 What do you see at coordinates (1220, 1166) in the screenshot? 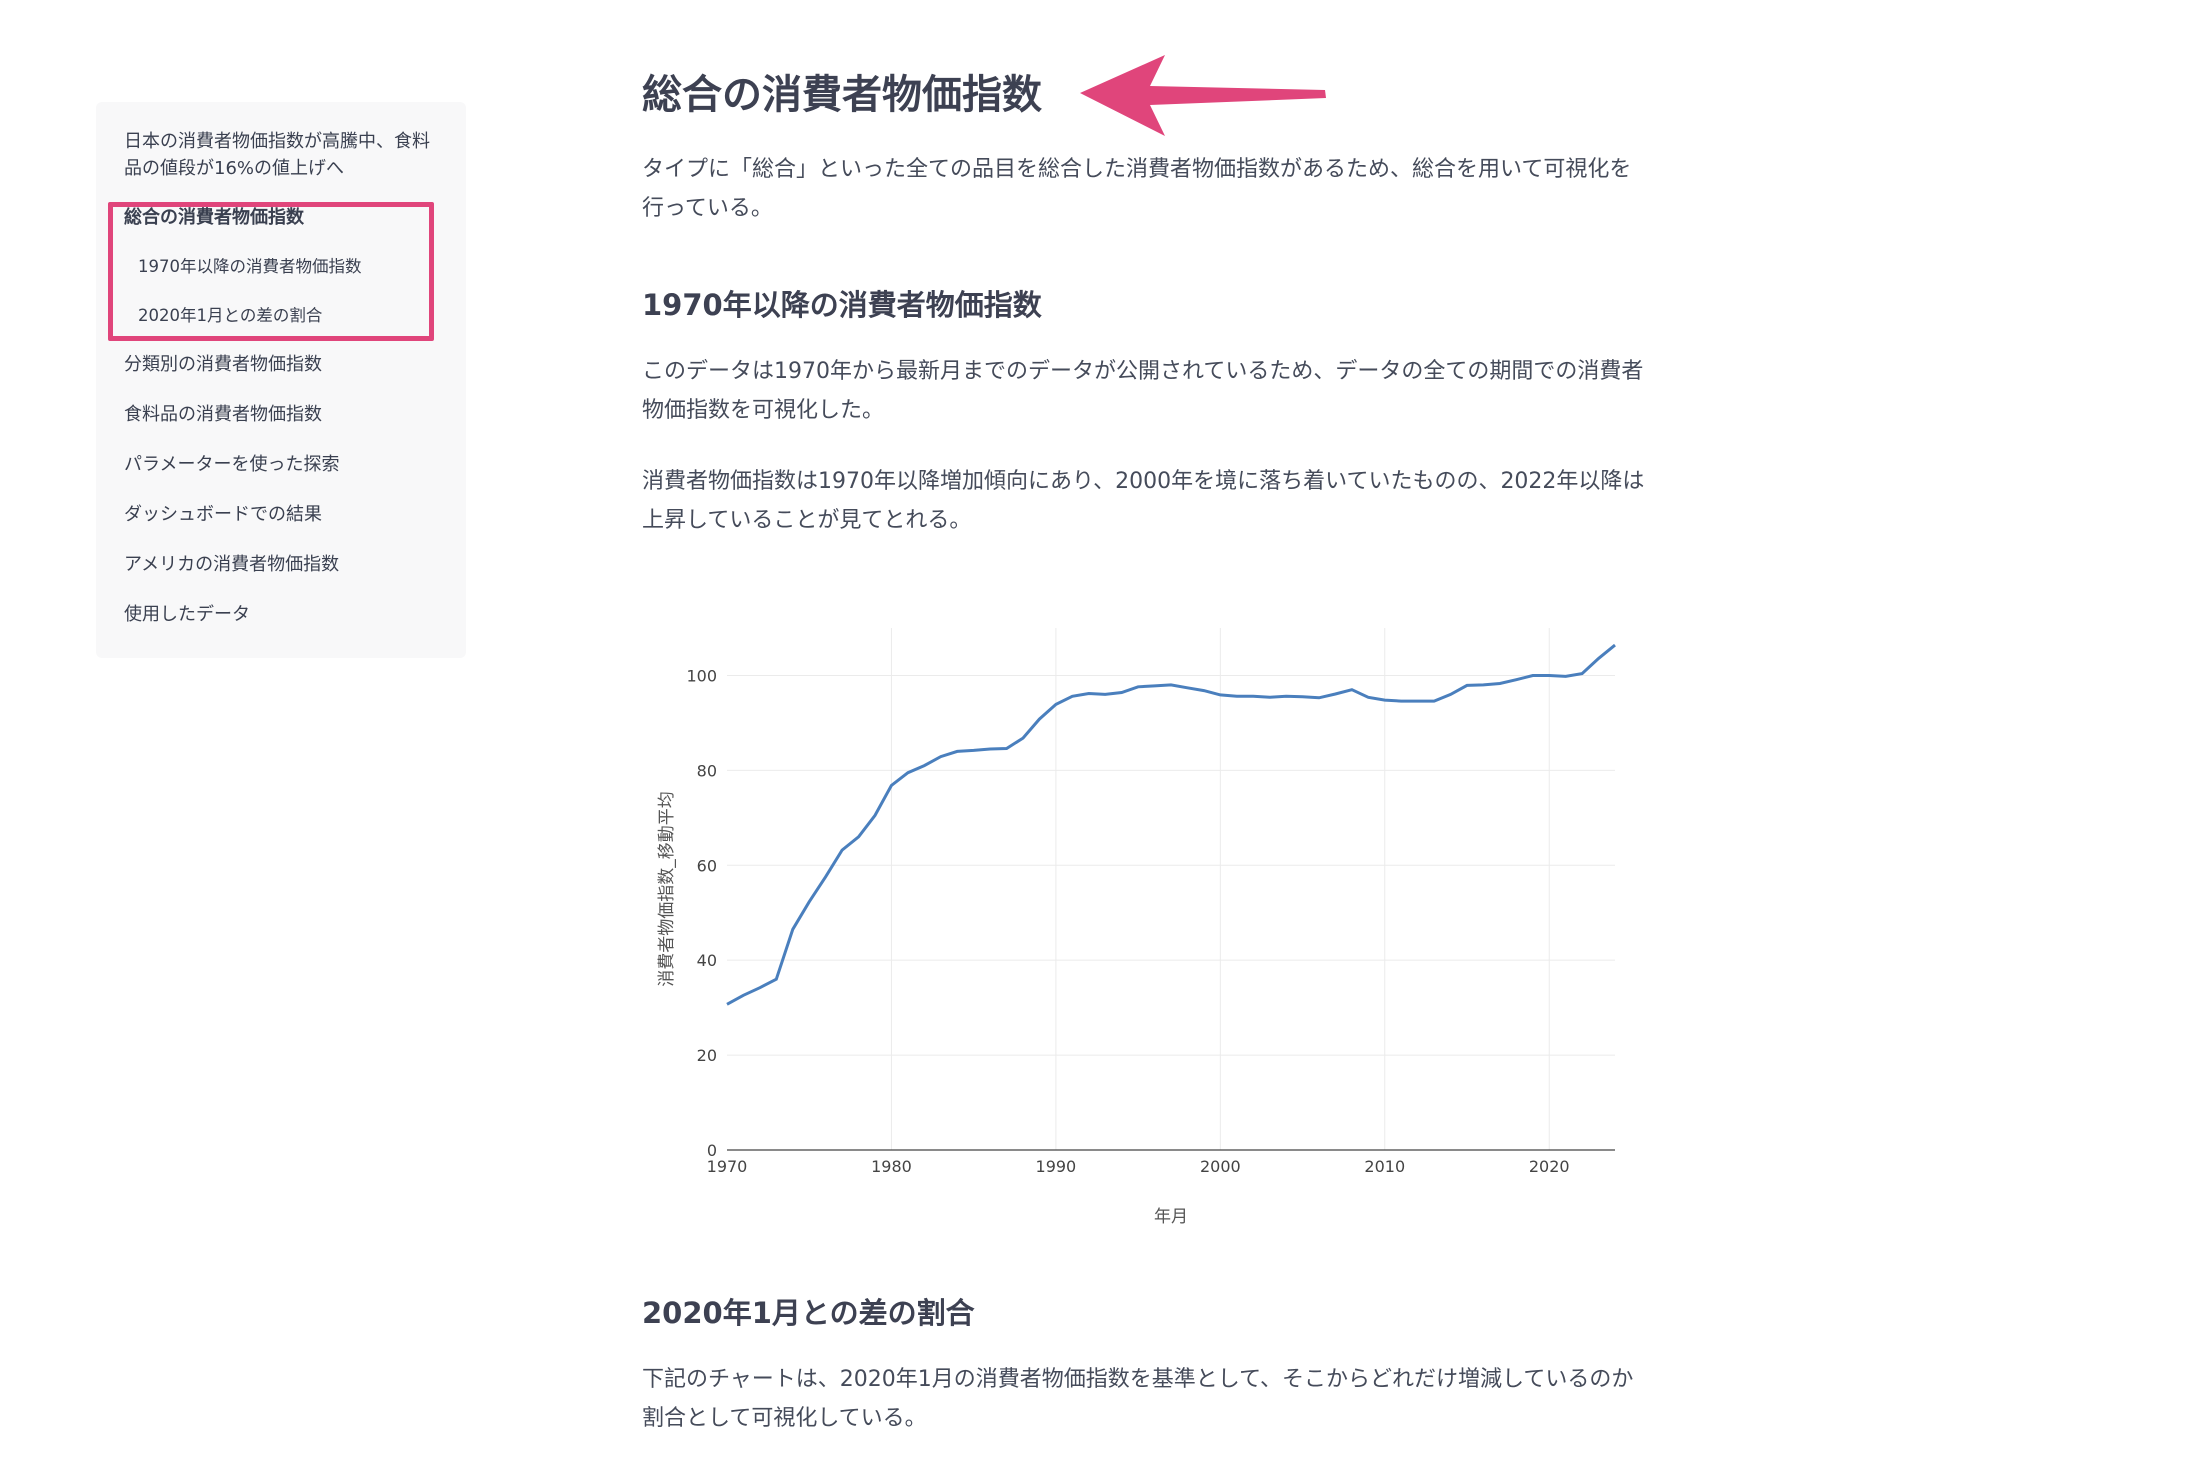
I see `x-tick-label: 2000` at bounding box center [1220, 1166].